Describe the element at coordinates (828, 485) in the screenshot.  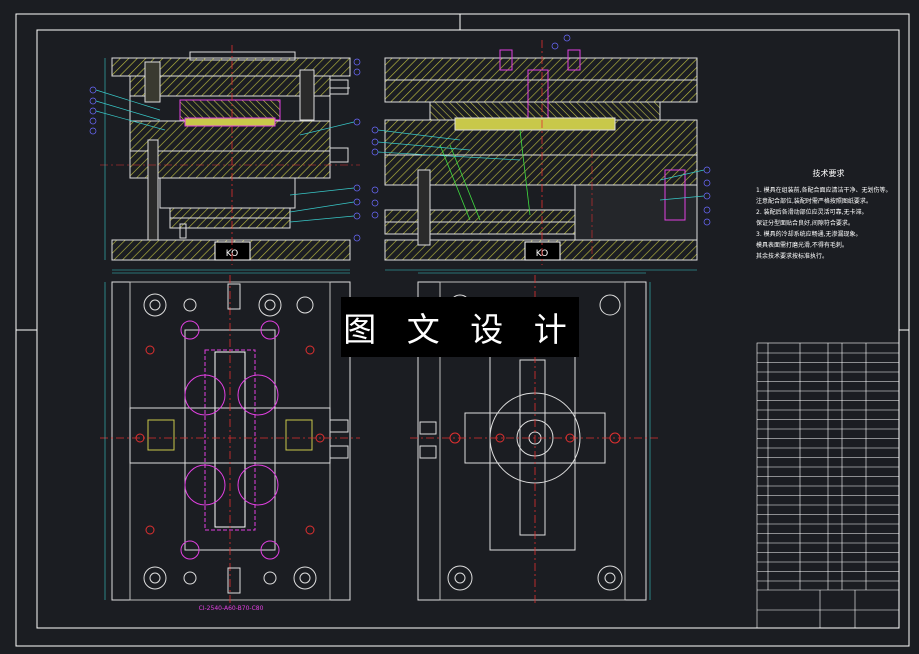
I see `parts-list-table` at that location.